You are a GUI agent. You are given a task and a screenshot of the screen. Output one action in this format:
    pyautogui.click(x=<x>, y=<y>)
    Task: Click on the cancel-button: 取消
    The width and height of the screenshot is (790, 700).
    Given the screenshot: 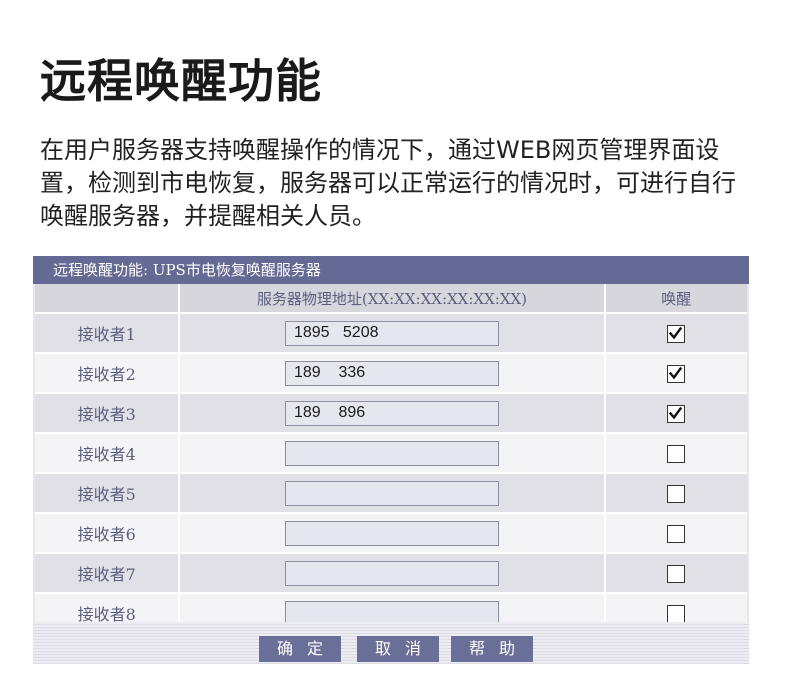 What is the action you would take?
    pyautogui.click(x=398, y=649)
    